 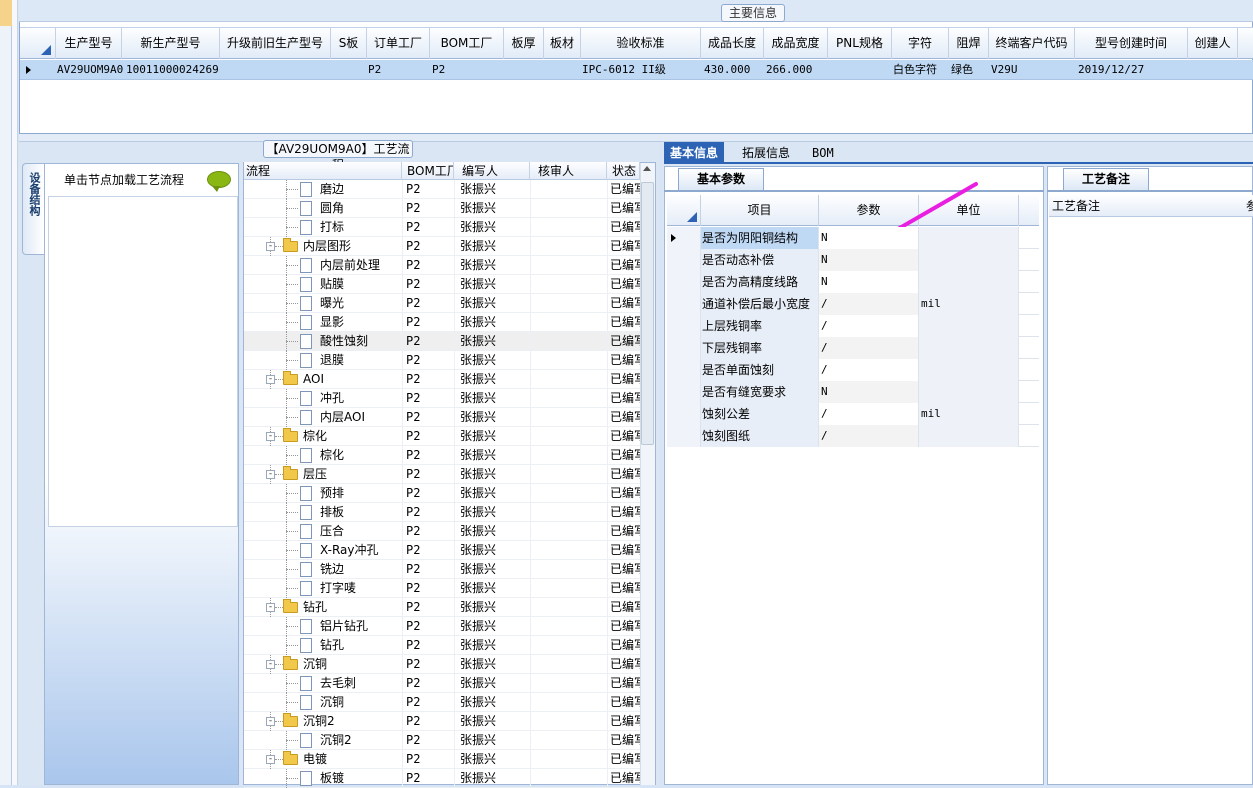 I want to click on flow-row: 圆角 P2 张振兴 已编写, so click(x=442, y=208).